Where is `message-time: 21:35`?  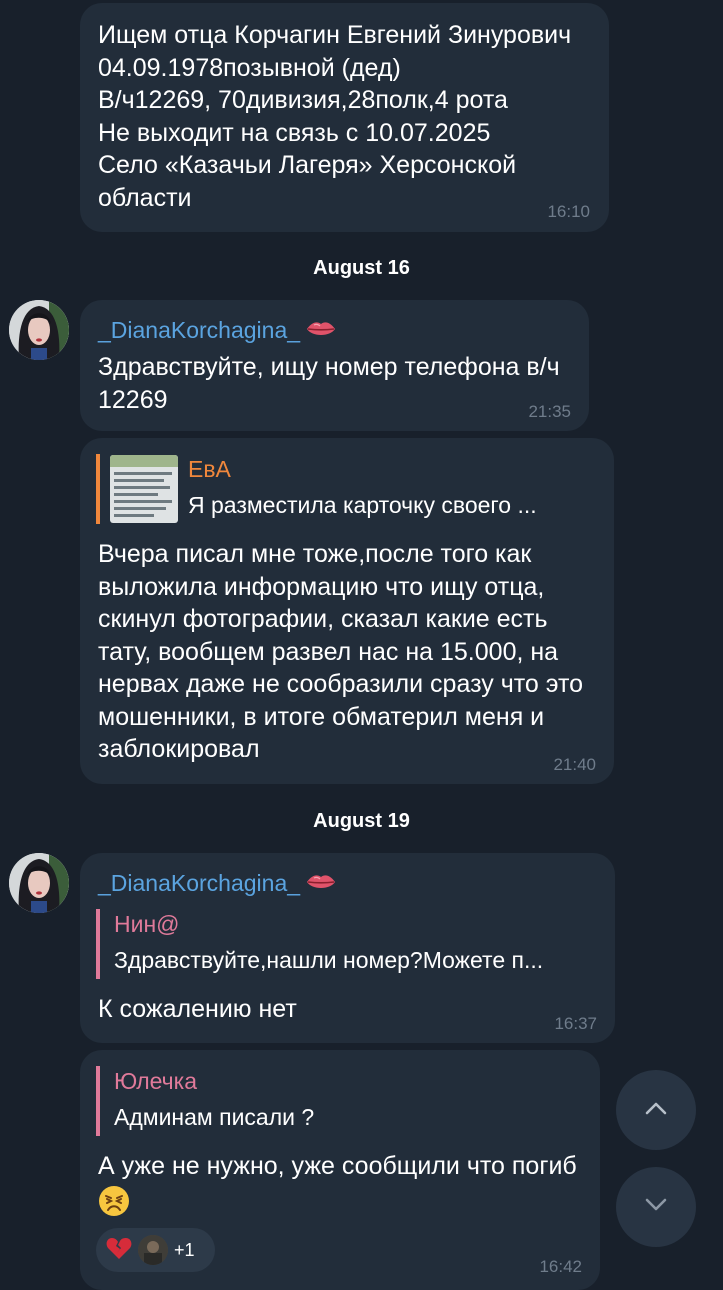 message-time: 21:35 is located at coordinates (549, 411).